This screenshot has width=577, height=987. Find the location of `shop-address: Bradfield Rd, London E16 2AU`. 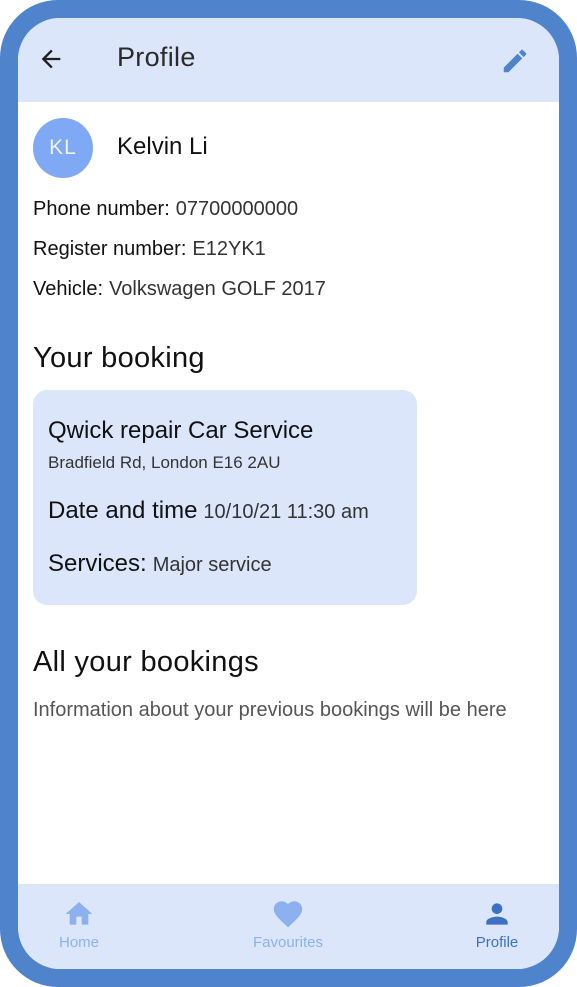

shop-address: Bradfield Rd, London E16 2AU is located at coordinates (164, 462).